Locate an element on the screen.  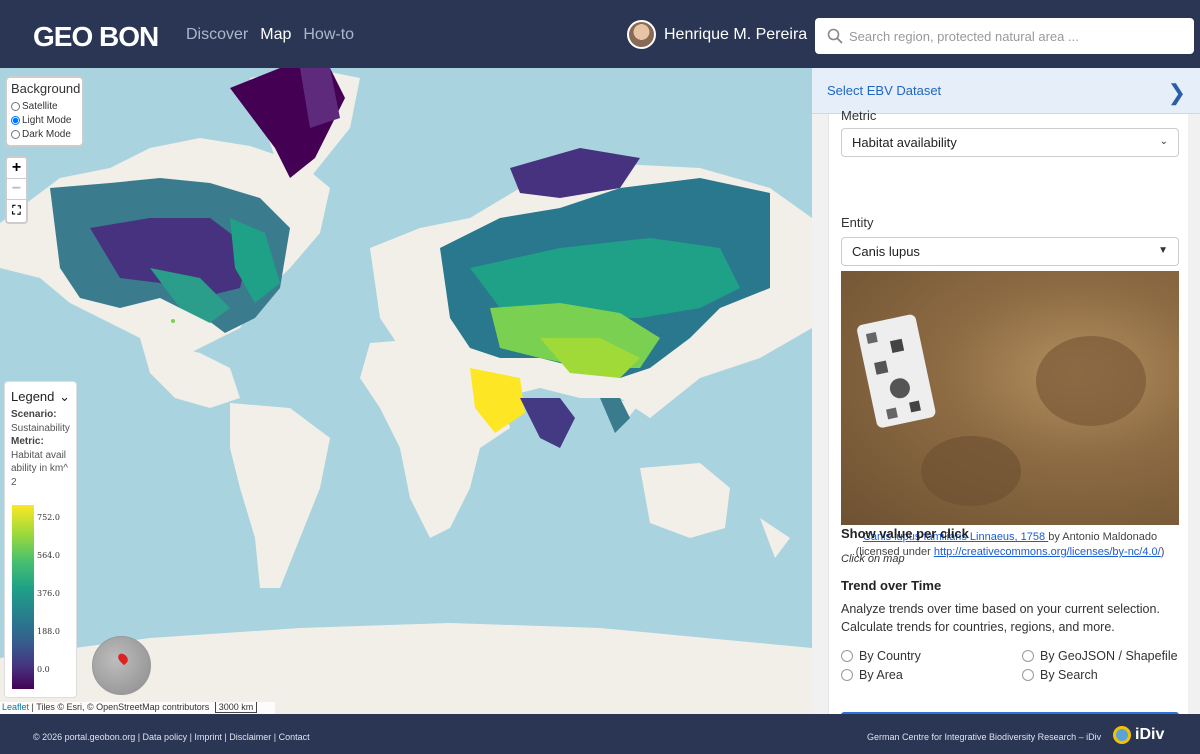
legend-title: Legend is located at coordinates (33, 396).